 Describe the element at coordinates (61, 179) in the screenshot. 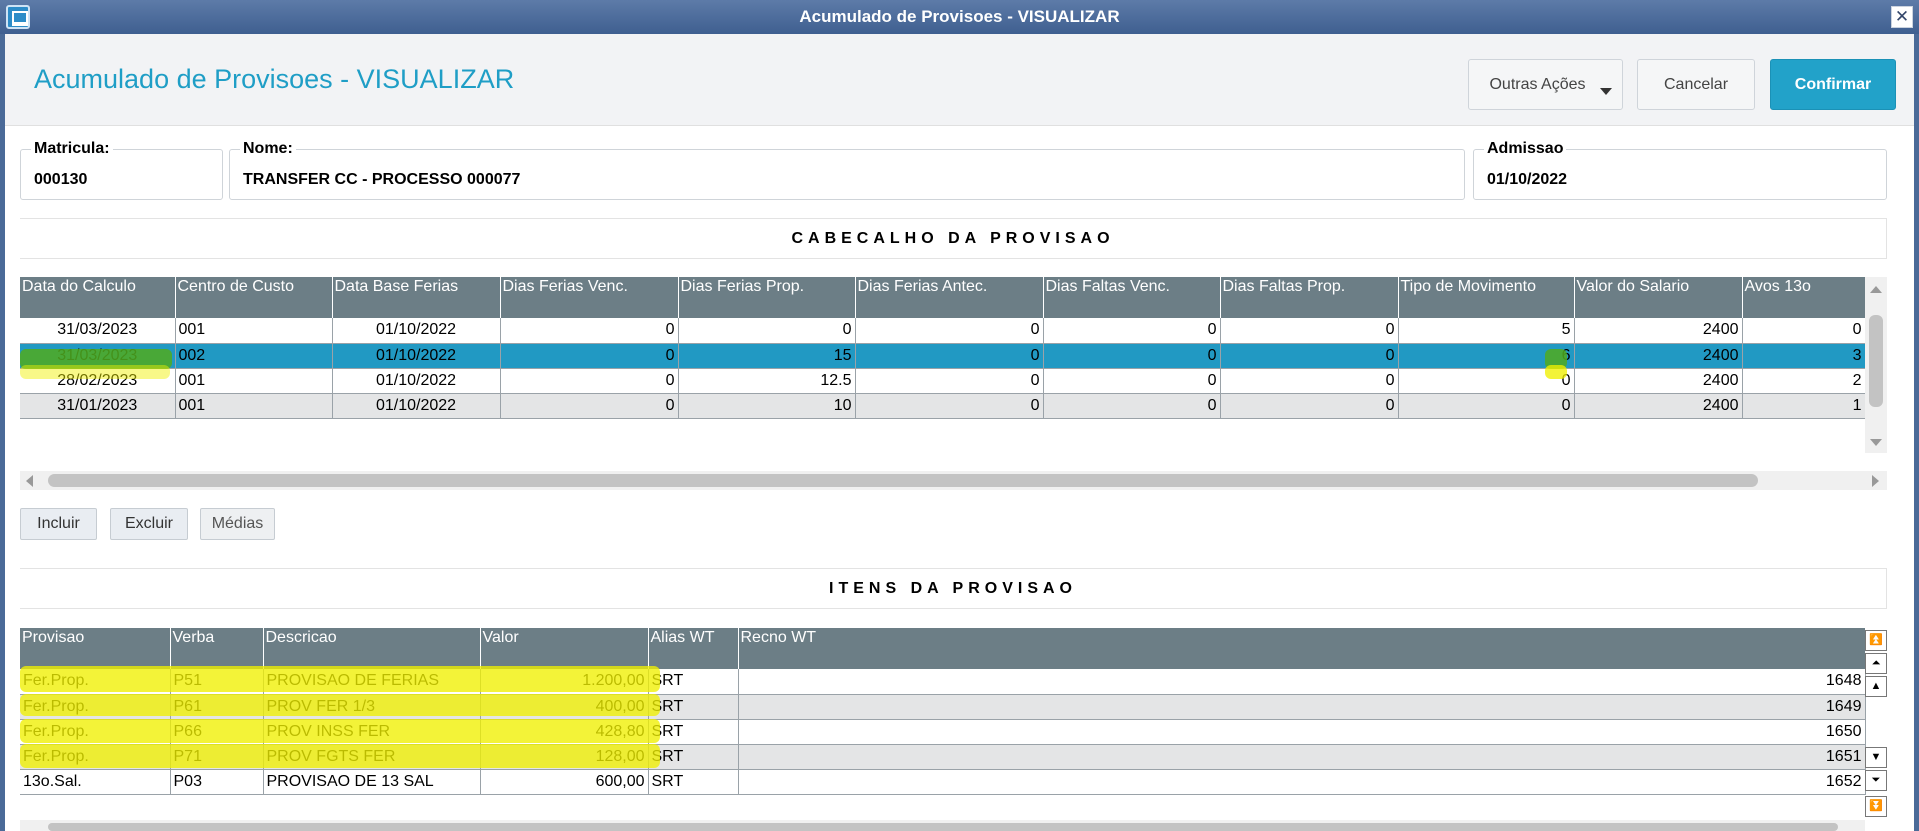

I see `matricula-value: 000130` at that location.